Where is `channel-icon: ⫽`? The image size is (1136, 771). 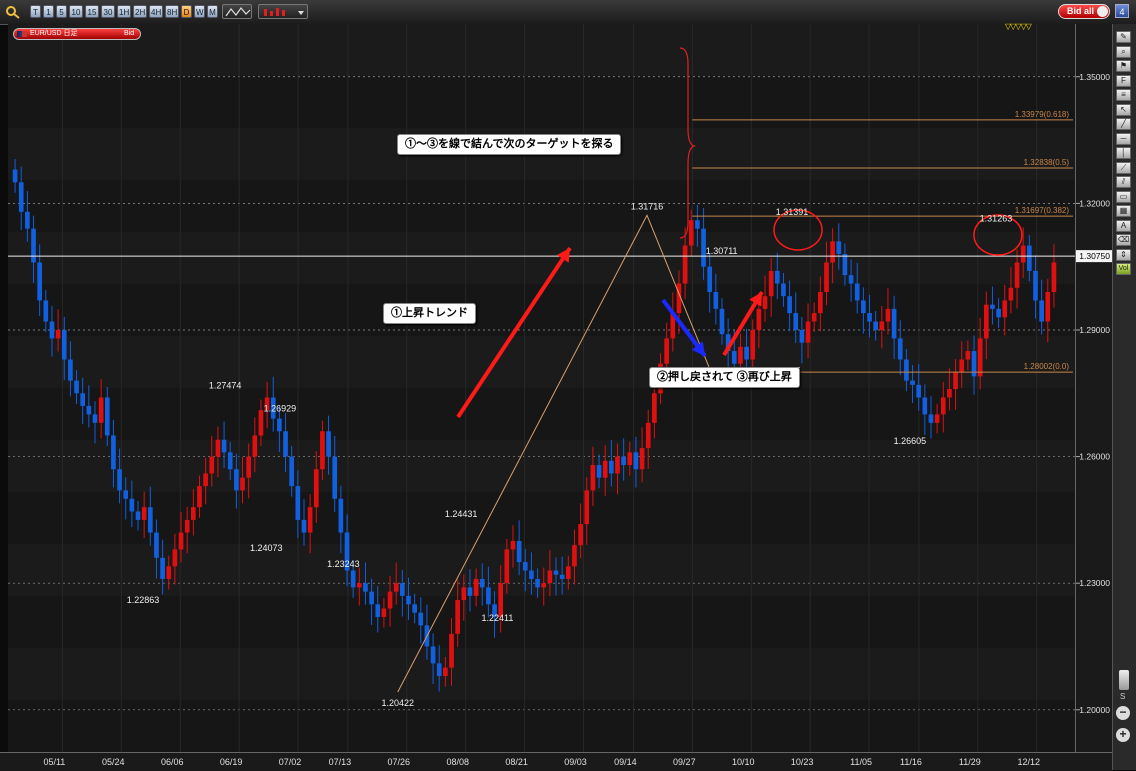
channel-icon: ⫽ is located at coordinates (1123, 182).